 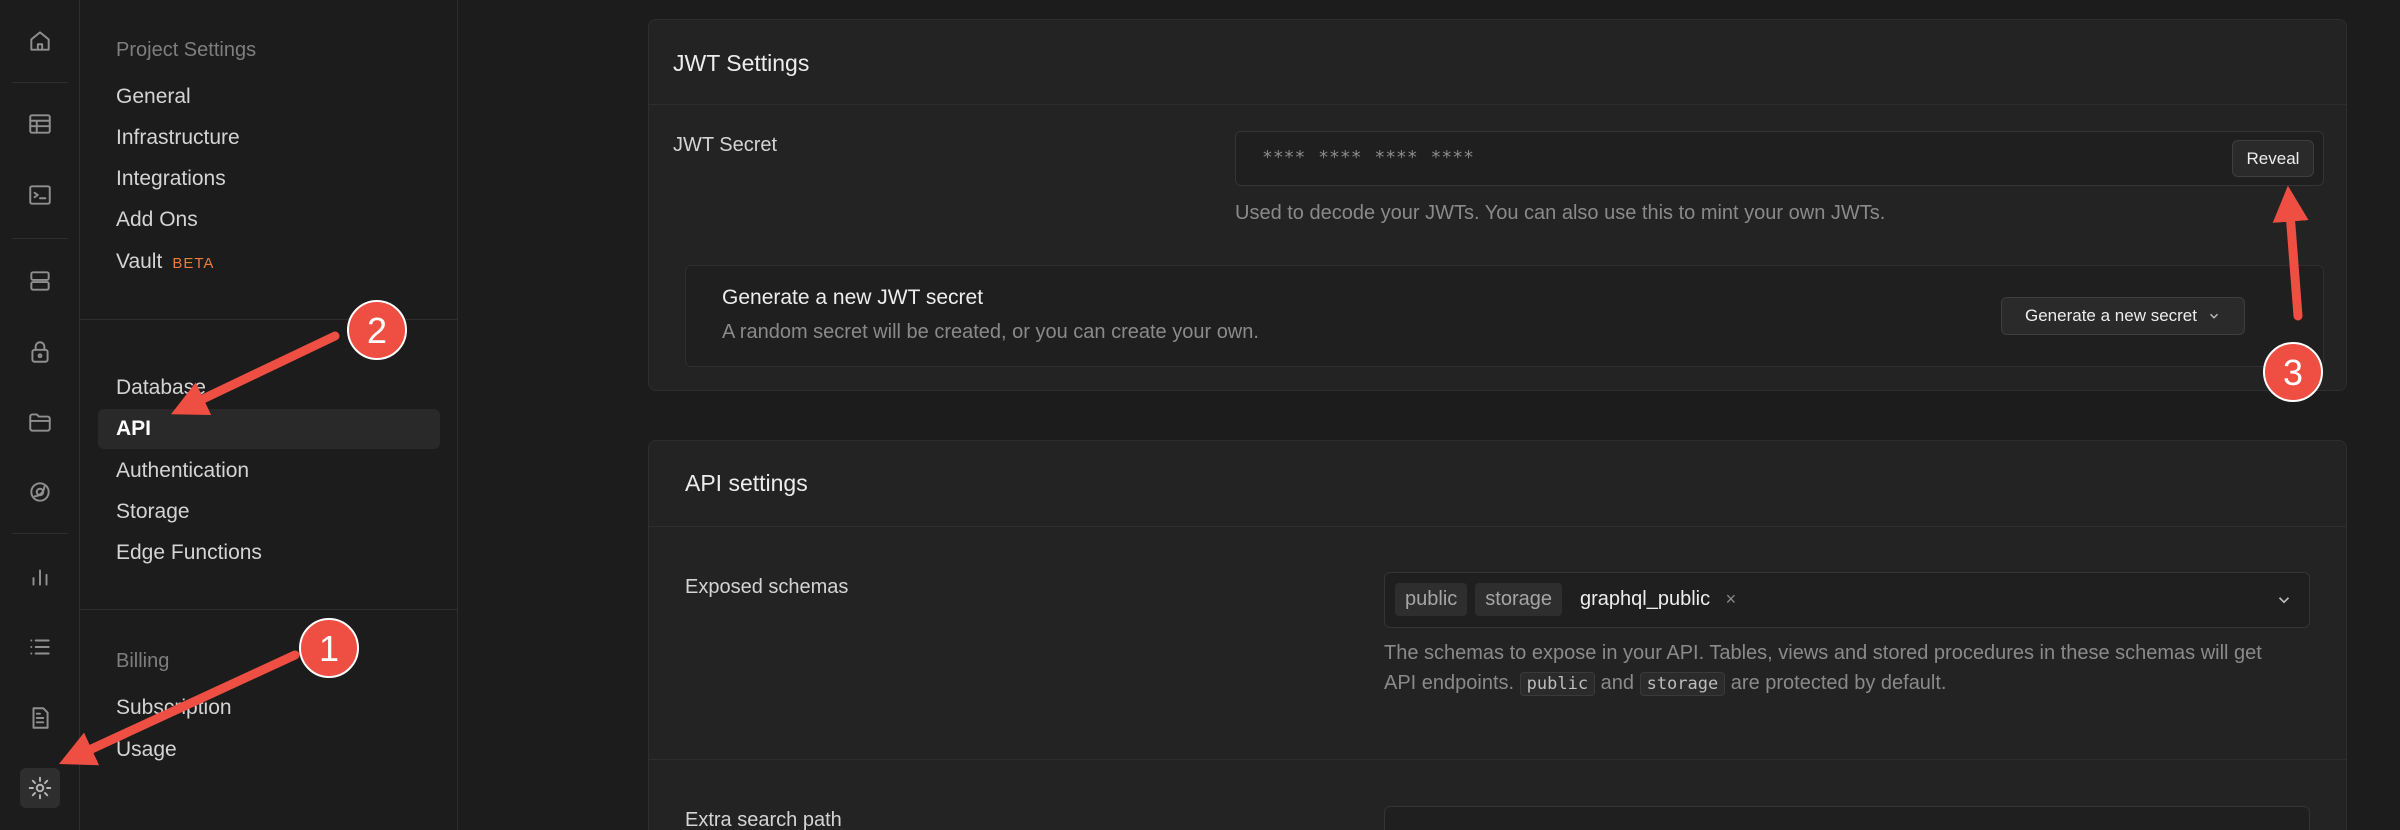 I want to click on docs-icon, so click(x=40, y=718).